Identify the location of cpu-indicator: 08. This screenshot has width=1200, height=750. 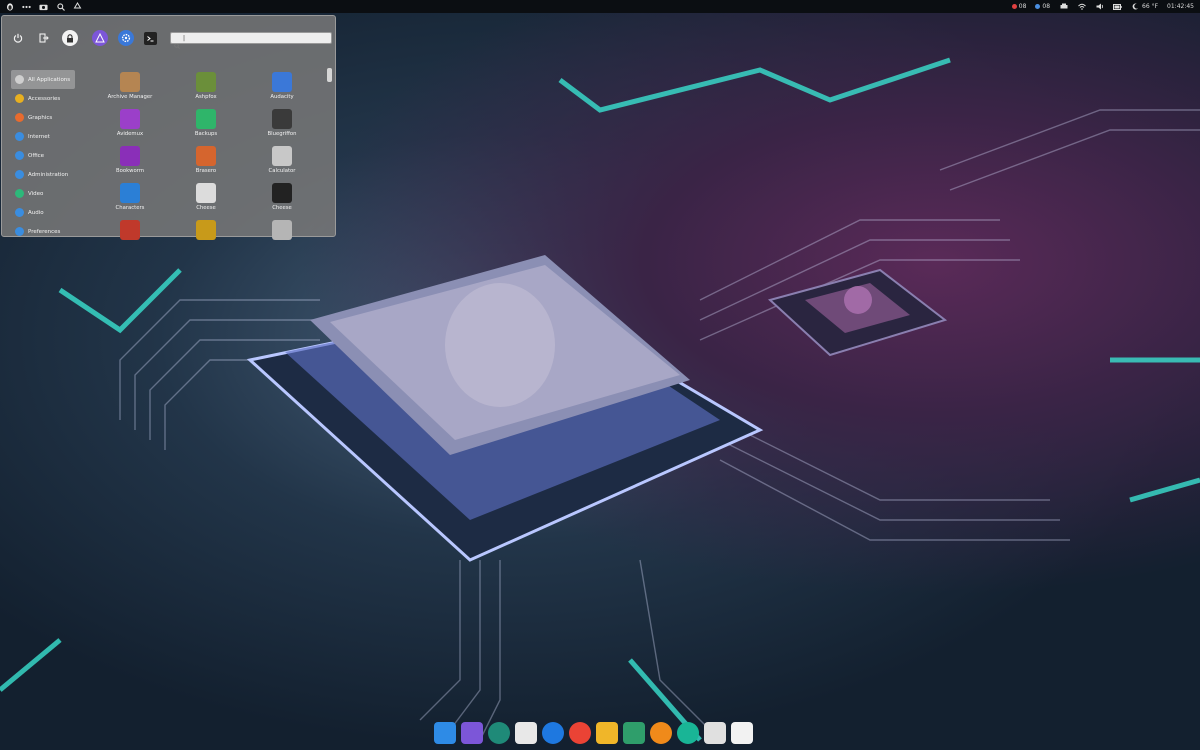
(1019, 6).